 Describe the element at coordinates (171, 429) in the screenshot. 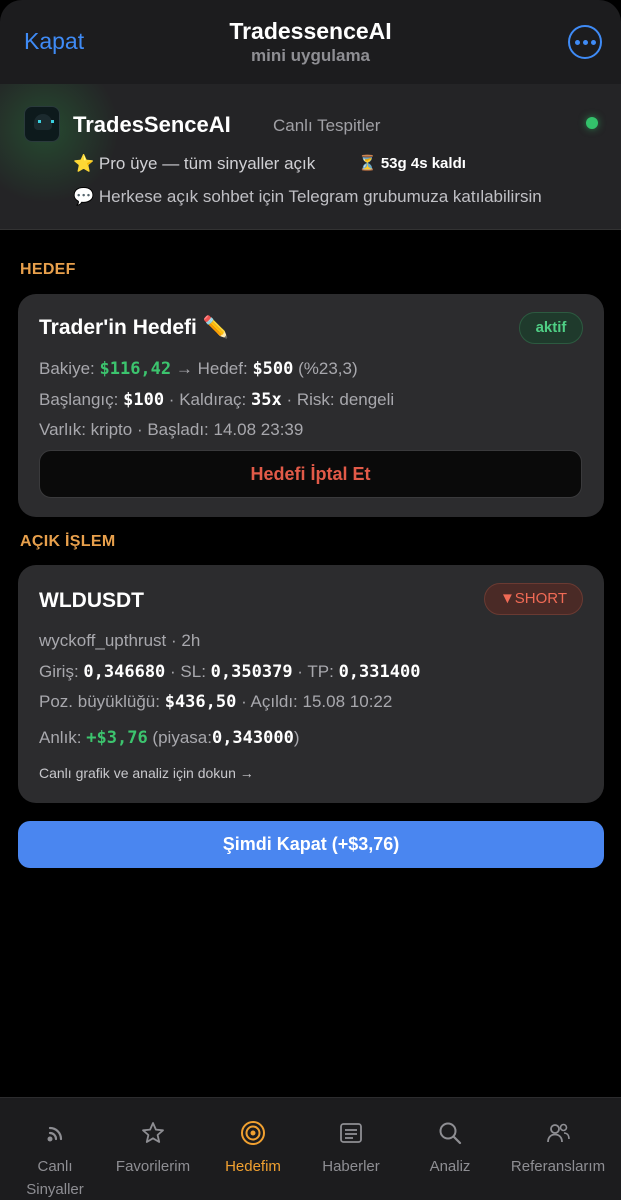

I see `goal-asset-line: Varlık: kripto · Başladı: 14.08 23:39` at that location.